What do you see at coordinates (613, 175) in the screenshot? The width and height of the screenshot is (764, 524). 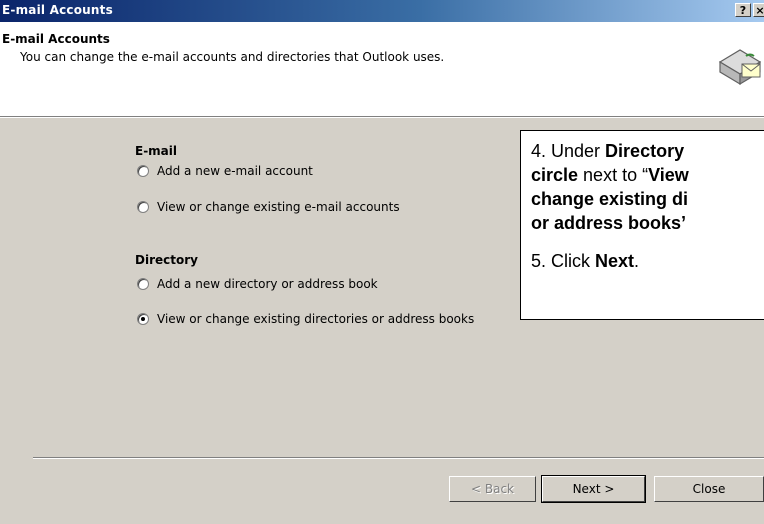 I see `step4-next-to: next to “` at bounding box center [613, 175].